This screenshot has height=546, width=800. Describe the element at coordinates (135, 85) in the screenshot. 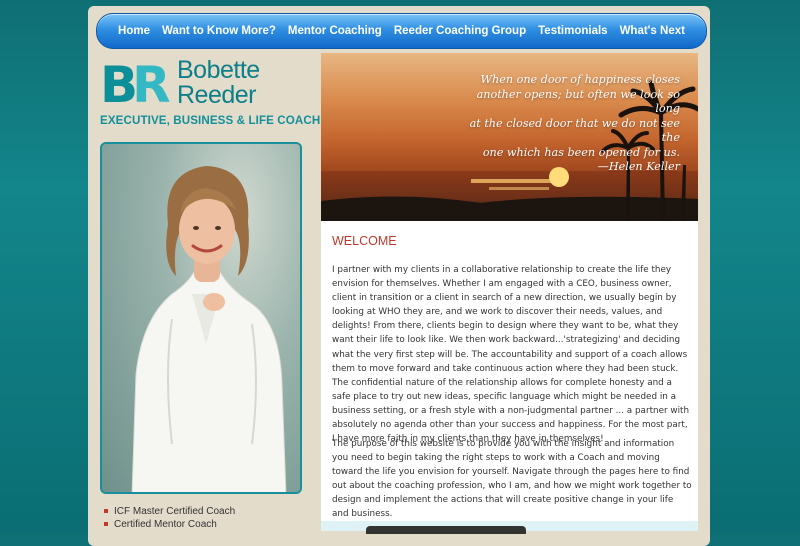

I see `logo-monogram: BR` at that location.